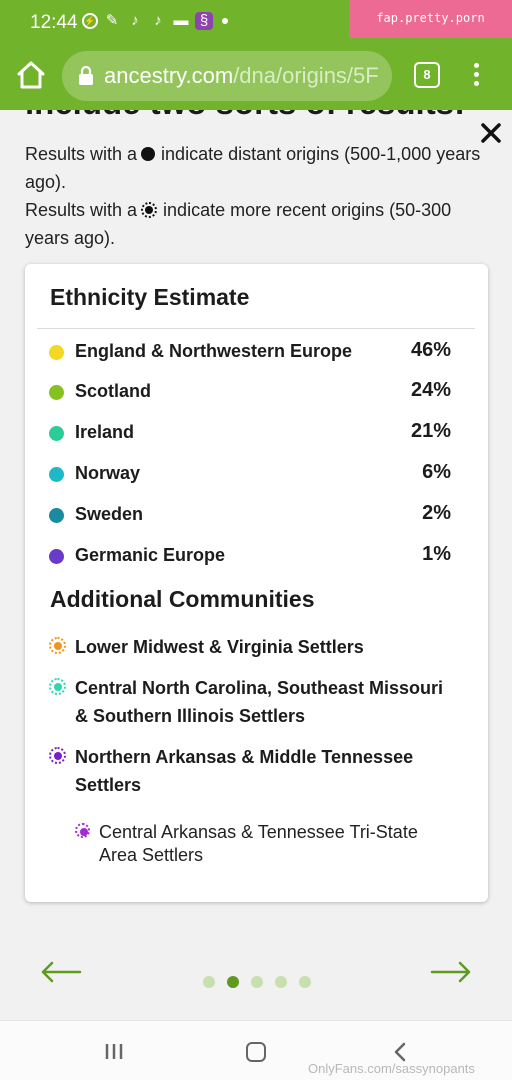 This screenshot has height=1080, width=512. What do you see at coordinates (182, 599) in the screenshot?
I see `communities-title: Additional Communities` at bounding box center [182, 599].